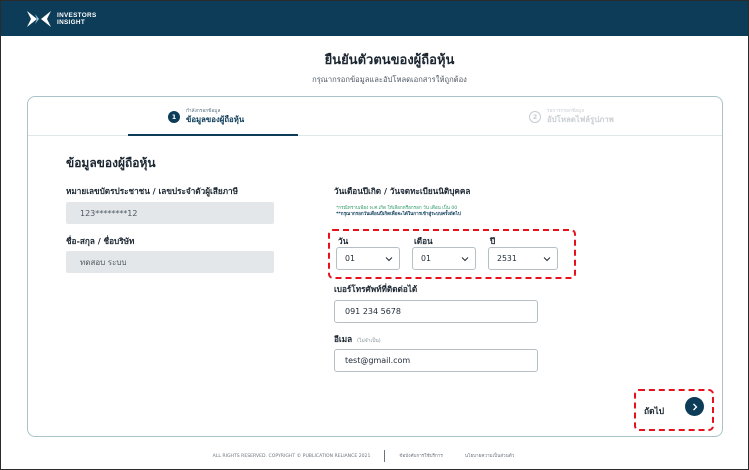 The height and width of the screenshot is (470, 749). Describe the element at coordinates (376, 289) in the screenshot. I see `phone-label: เบอร์โทรศัพท์ที่ติดต่อได้` at that location.